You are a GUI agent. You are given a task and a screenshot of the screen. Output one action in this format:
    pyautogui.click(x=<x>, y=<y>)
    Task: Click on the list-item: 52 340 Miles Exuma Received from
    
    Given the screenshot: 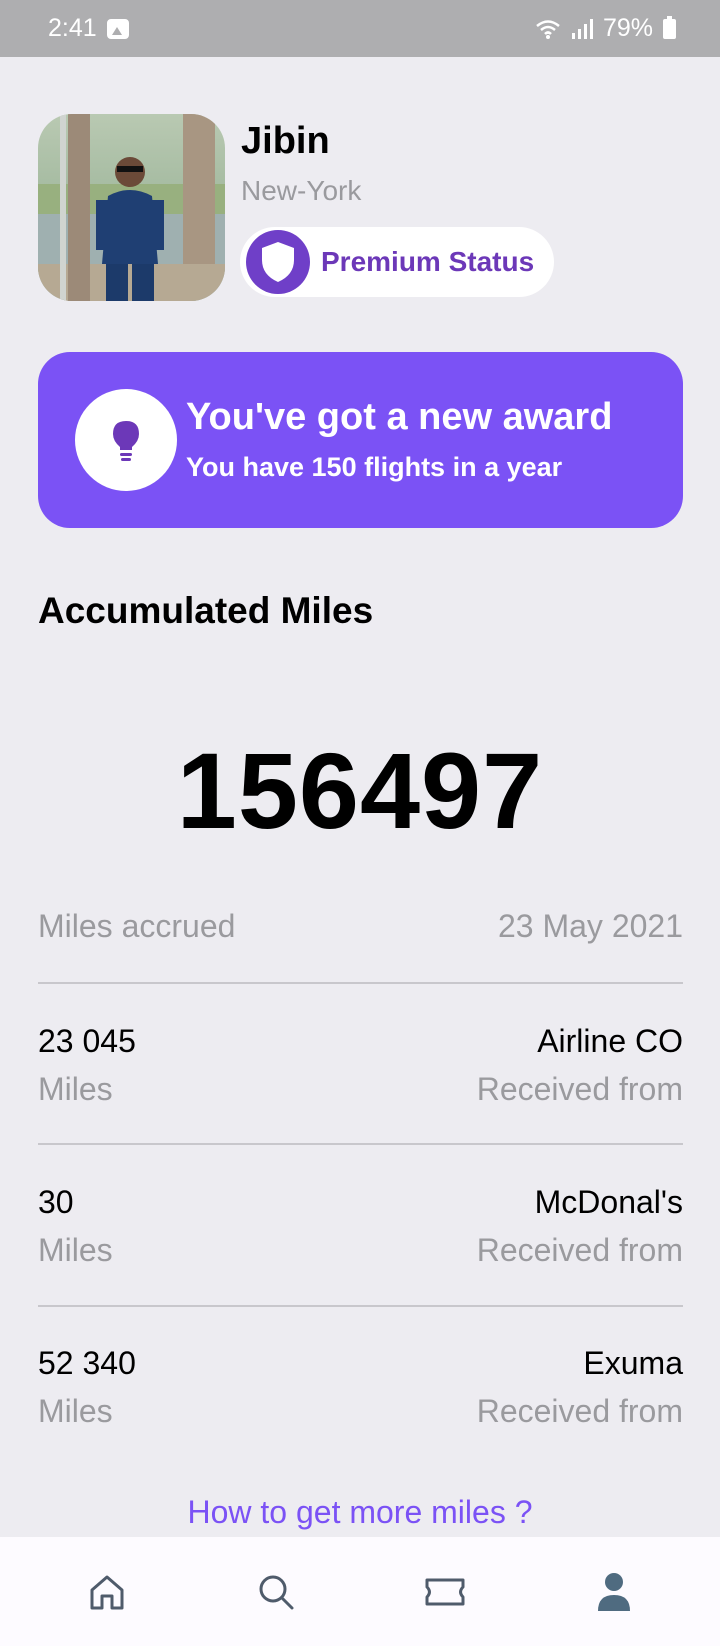 What is the action you would take?
    pyautogui.click(x=360, y=1400)
    